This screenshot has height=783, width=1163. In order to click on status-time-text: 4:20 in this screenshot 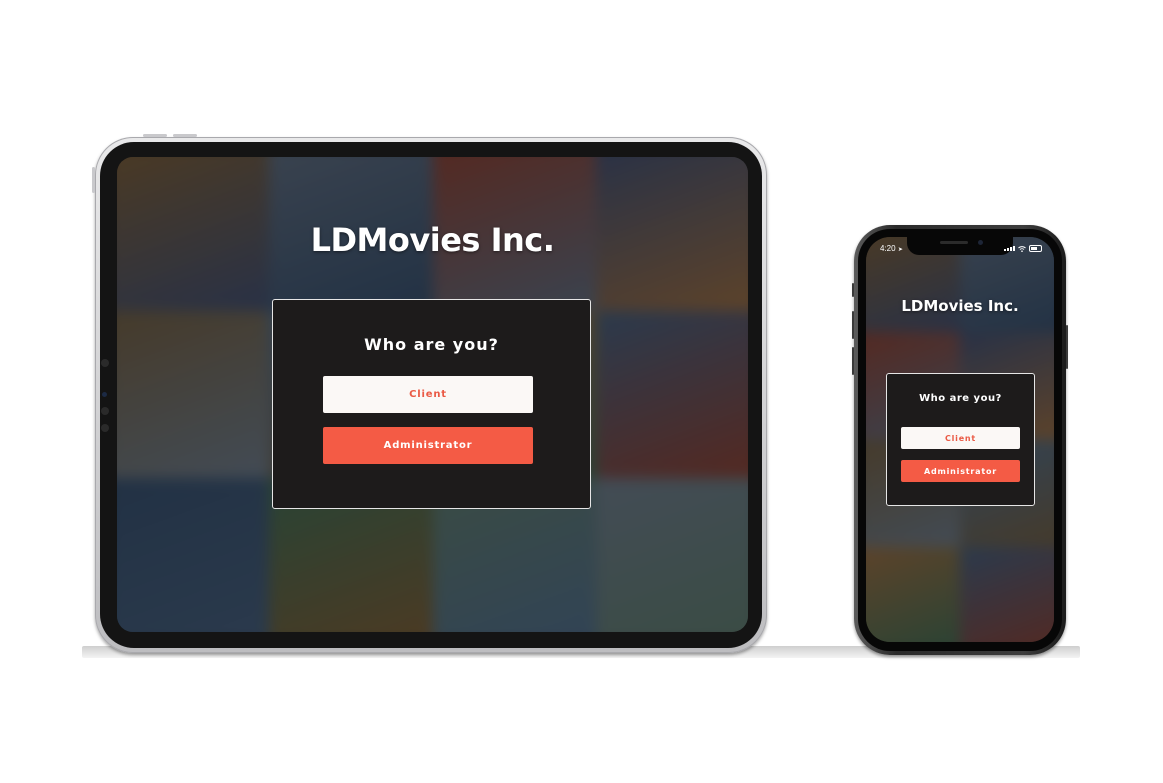, I will do `click(888, 248)`.